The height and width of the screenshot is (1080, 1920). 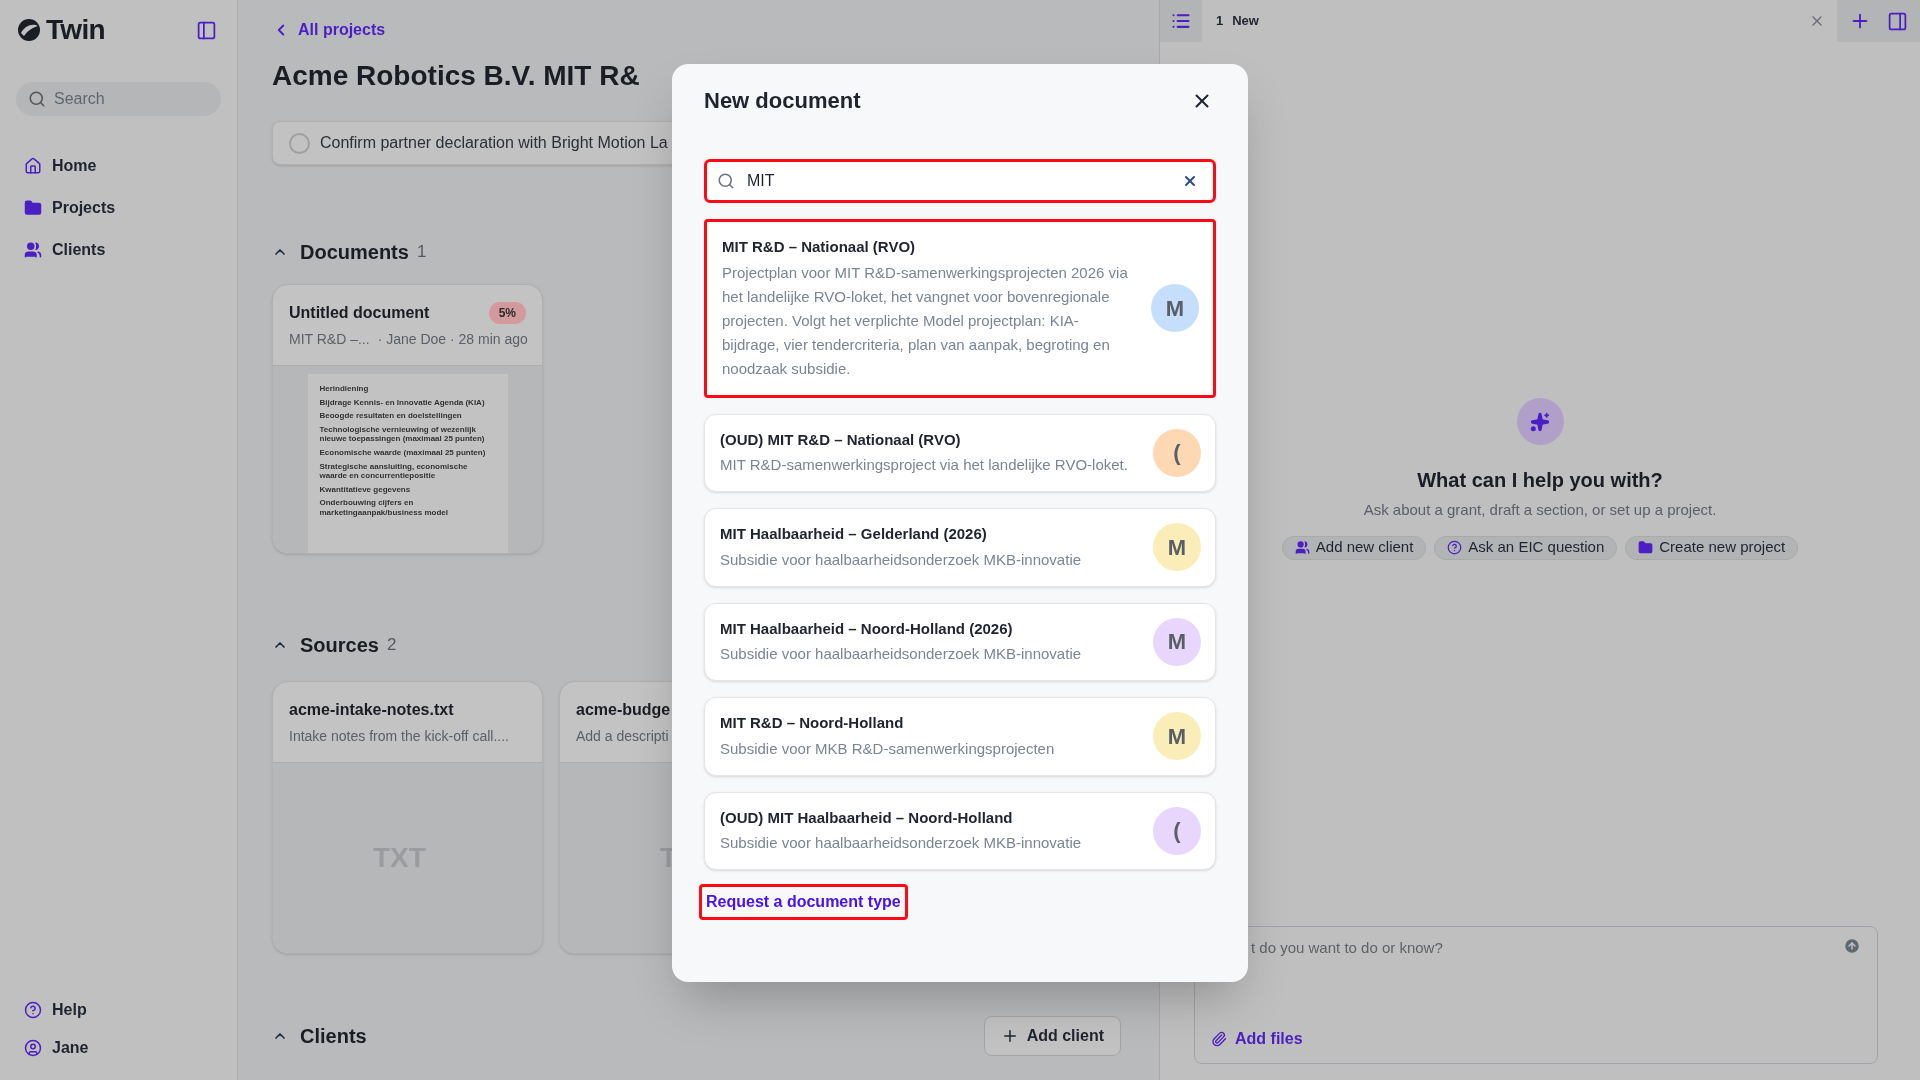 What do you see at coordinates (122, 1010) in the screenshot?
I see `nav-item: Help` at bounding box center [122, 1010].